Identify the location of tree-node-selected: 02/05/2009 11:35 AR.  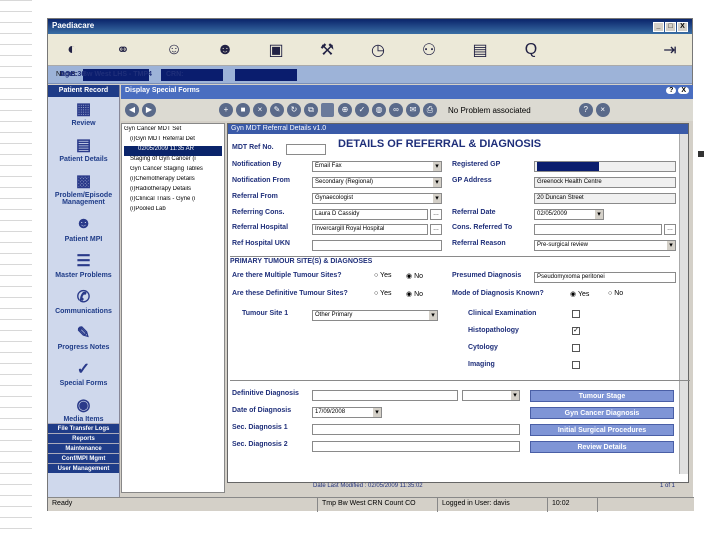
(173, 151).